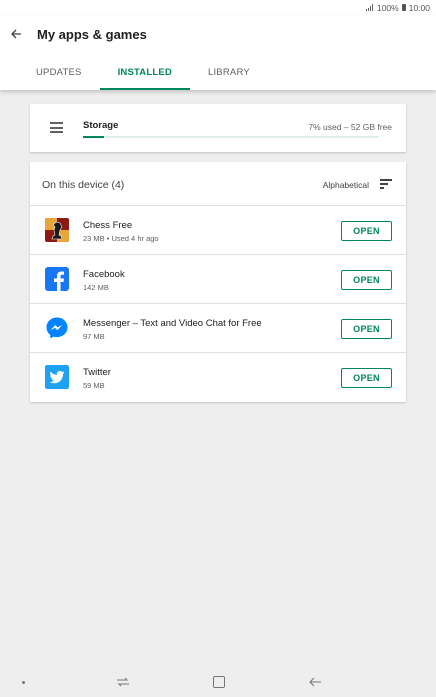 This screenshot has height=697, width=436. What do you see at coordinates (172, 323) in the screenshot?
I see `app-name: Messenger – Text and Video Chat for Free` at bounding box center [172, 323].